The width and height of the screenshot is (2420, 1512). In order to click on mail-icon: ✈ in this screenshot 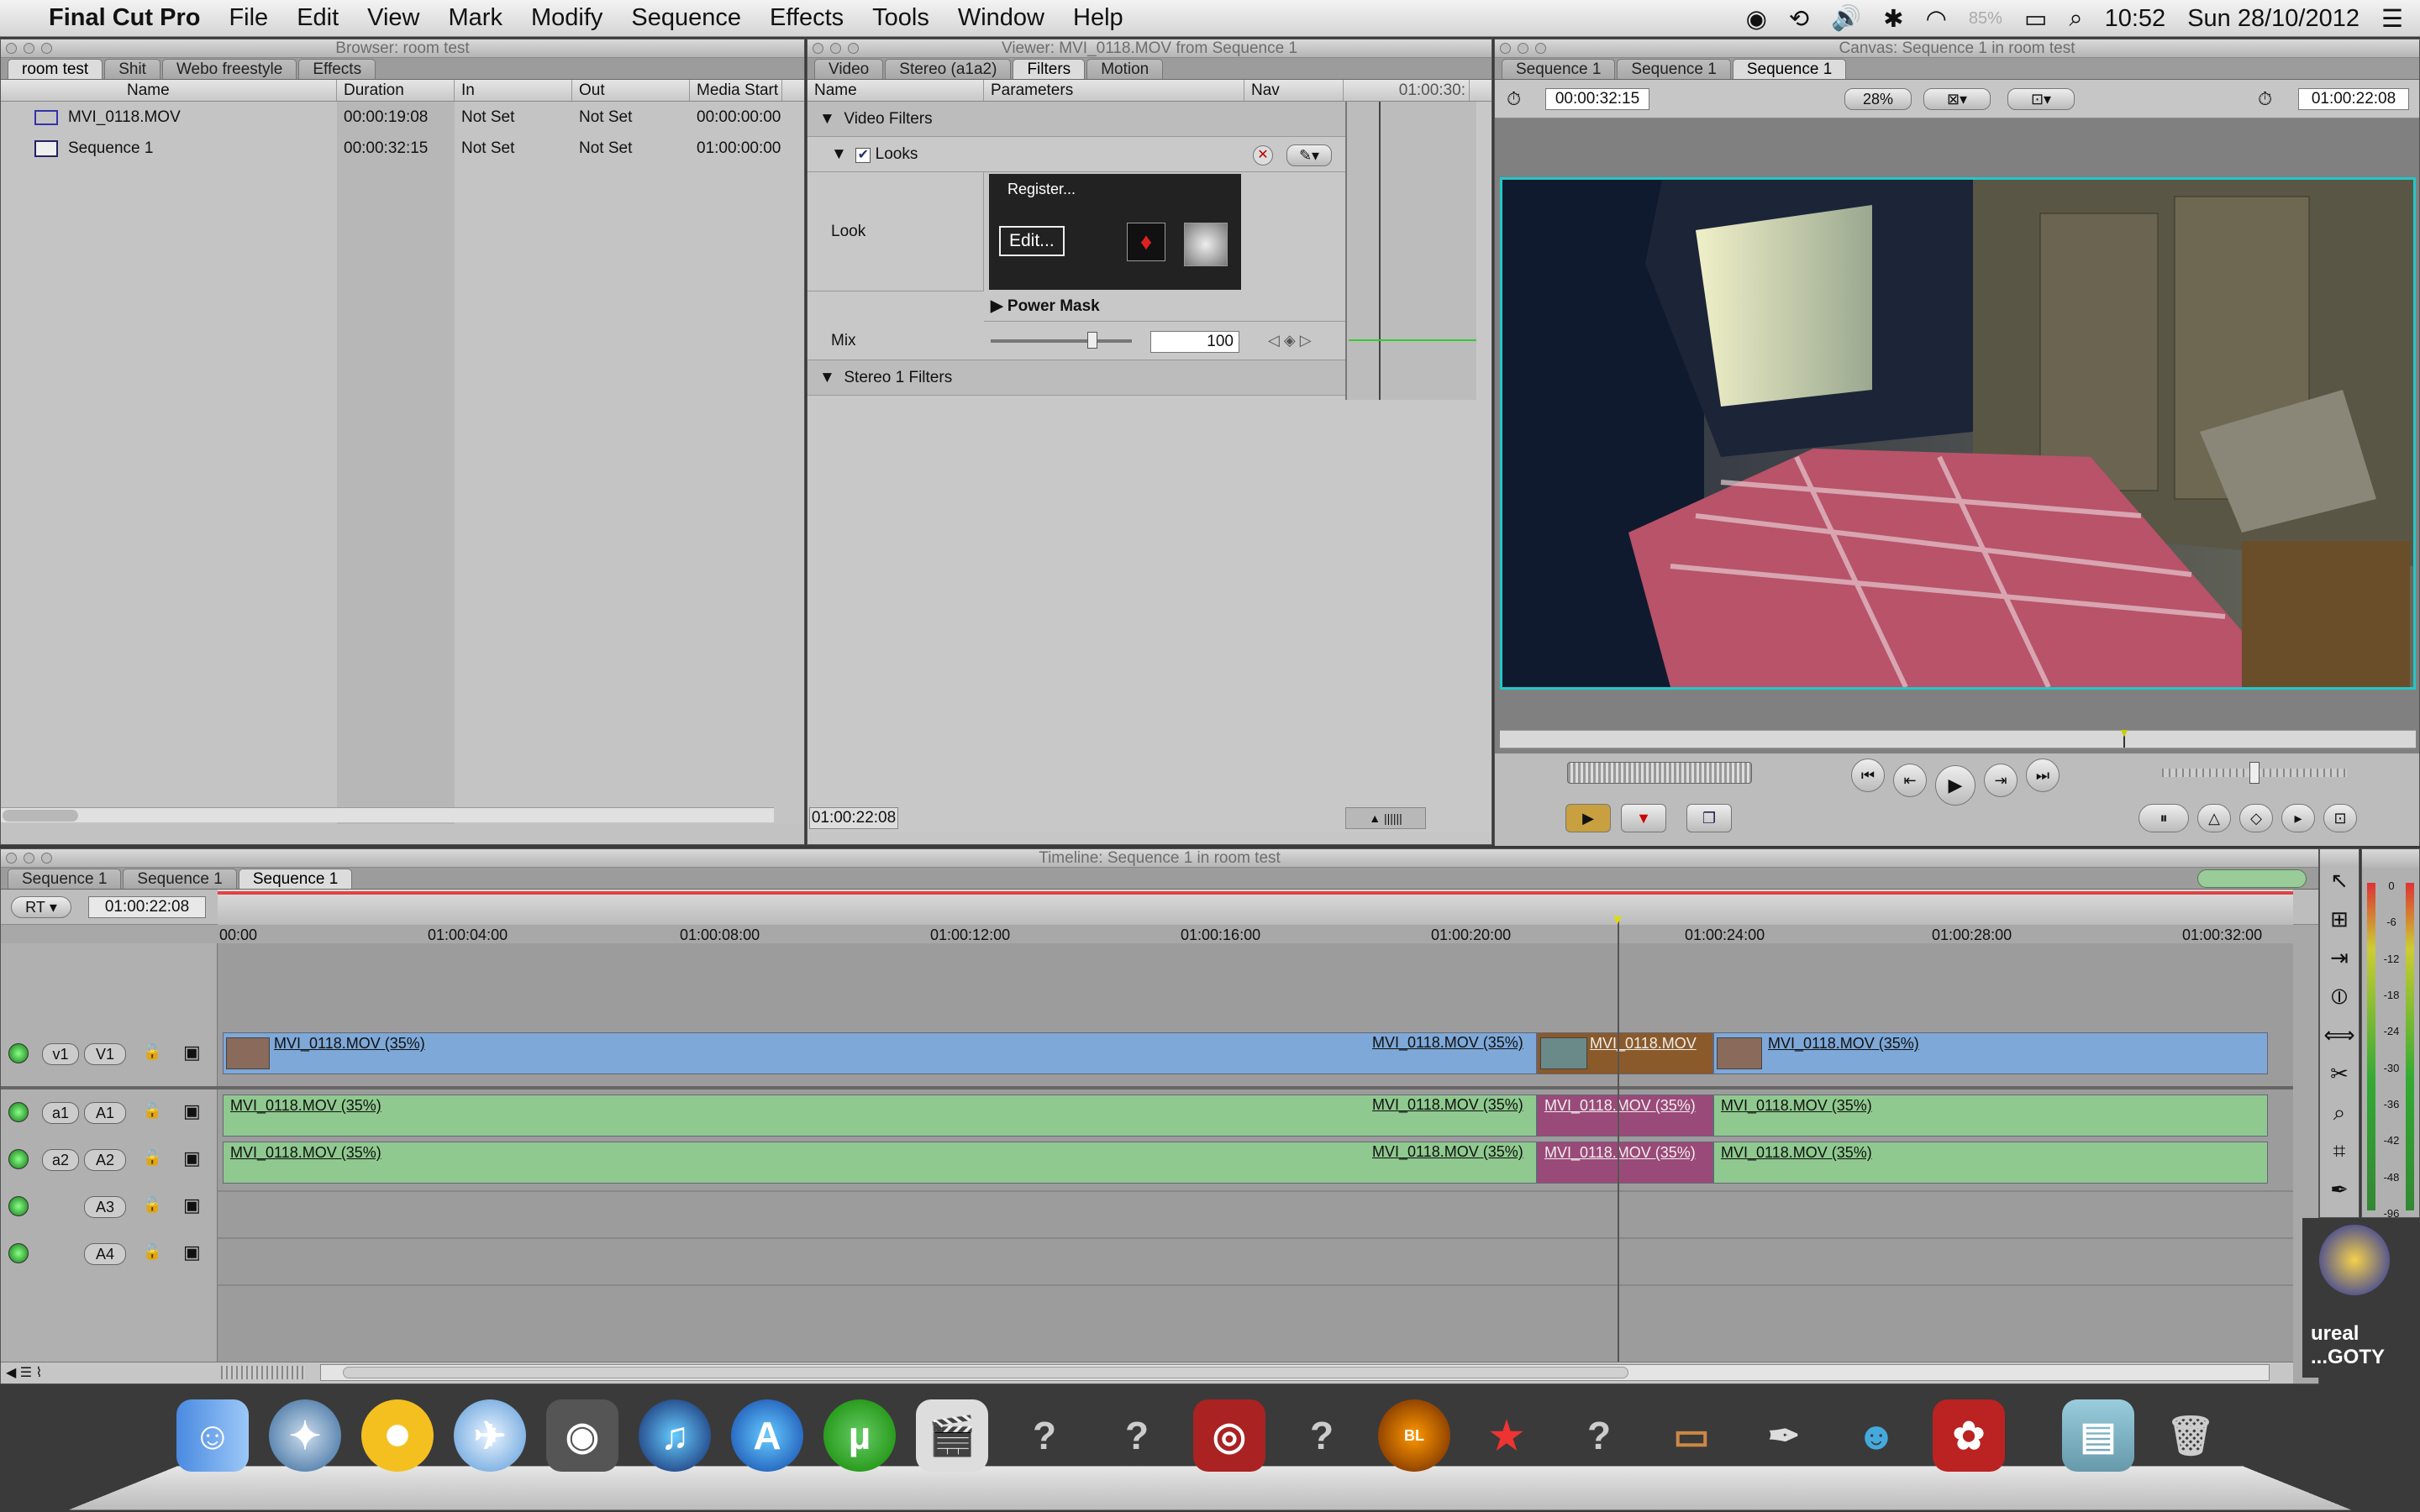, I will do `click(490, 1435)`.